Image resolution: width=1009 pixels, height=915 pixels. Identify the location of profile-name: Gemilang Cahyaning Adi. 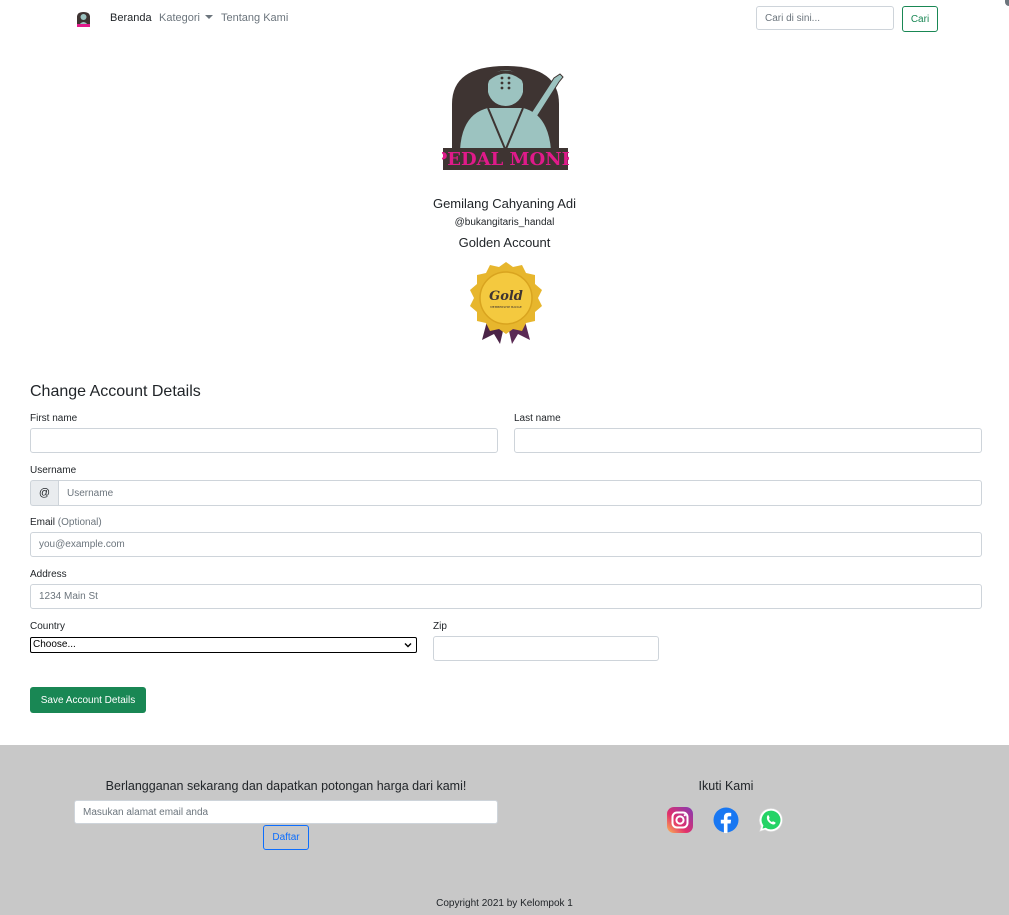
(504, 203).